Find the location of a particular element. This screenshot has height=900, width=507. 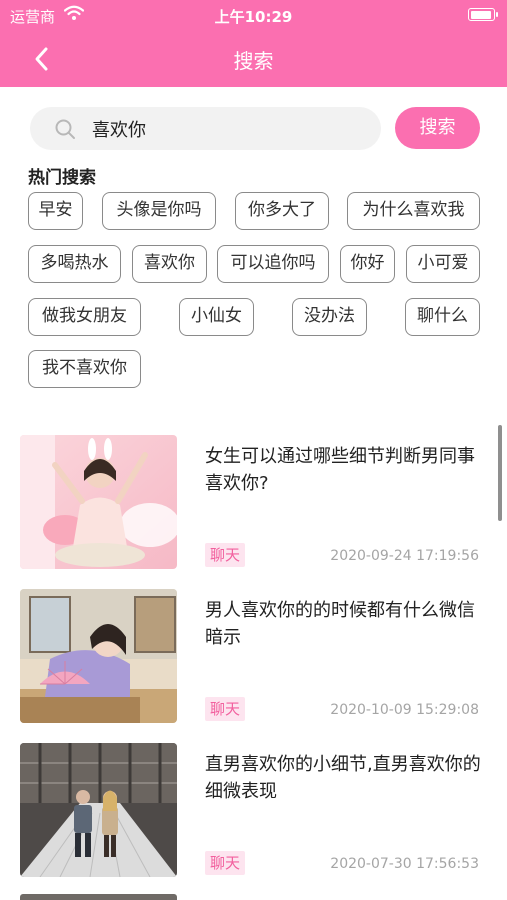

hot-tag: 你多大了 is located at coordinates (282, 211).